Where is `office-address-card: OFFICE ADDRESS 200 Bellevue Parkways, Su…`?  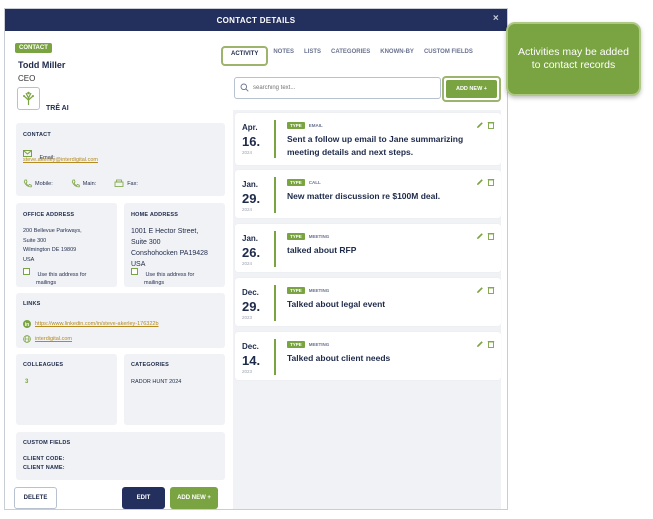
office-address-card: OFFICE ADDRESS 200 Bellevue Parkways, Su… is located at coordinates (66, 245).